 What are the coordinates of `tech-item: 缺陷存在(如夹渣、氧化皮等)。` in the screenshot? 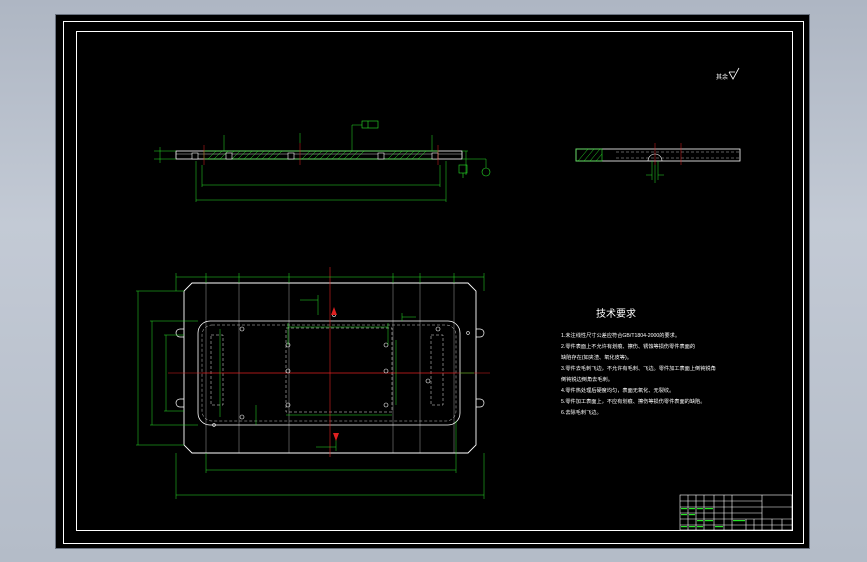 It's located at (596, 357).